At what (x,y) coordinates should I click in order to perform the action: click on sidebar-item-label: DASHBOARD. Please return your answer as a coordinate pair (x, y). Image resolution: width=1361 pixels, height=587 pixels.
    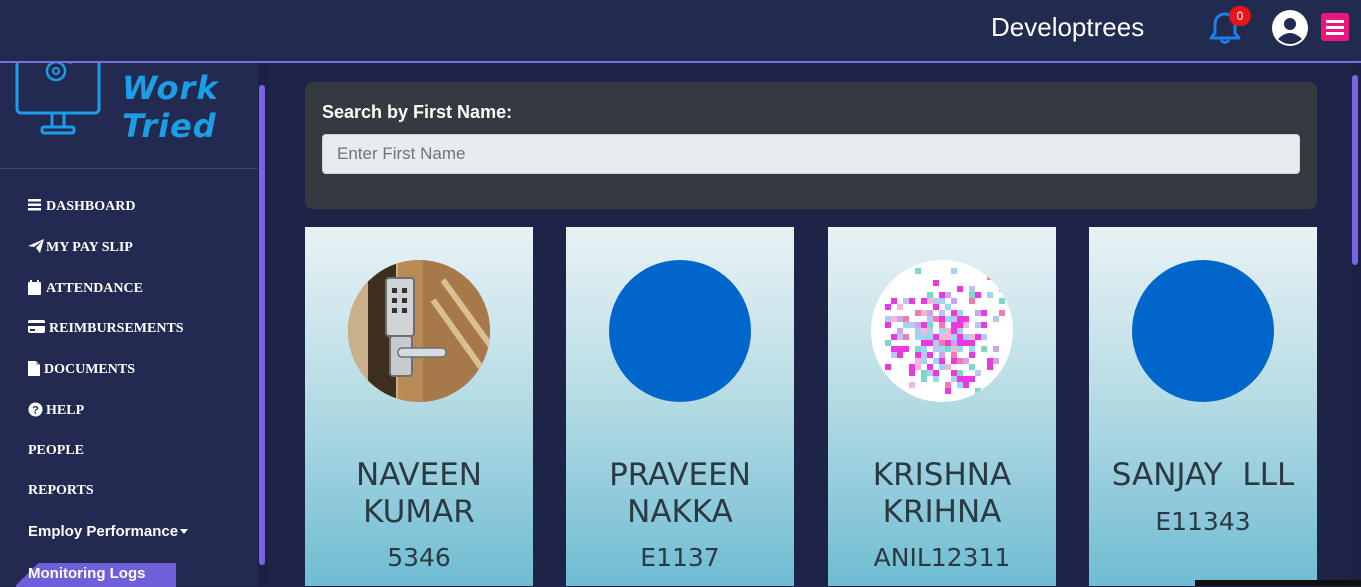
    Looking at the image, I should click on (91, 206).